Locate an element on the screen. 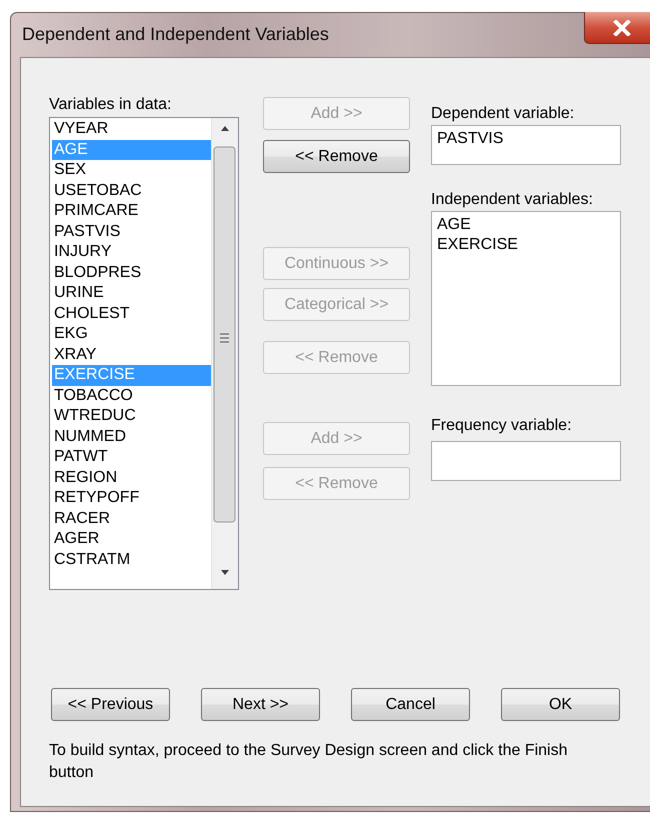 The height and width of the screenshot is (816, 650). list-item: TOBACCO is located at coordinates (131, 396).